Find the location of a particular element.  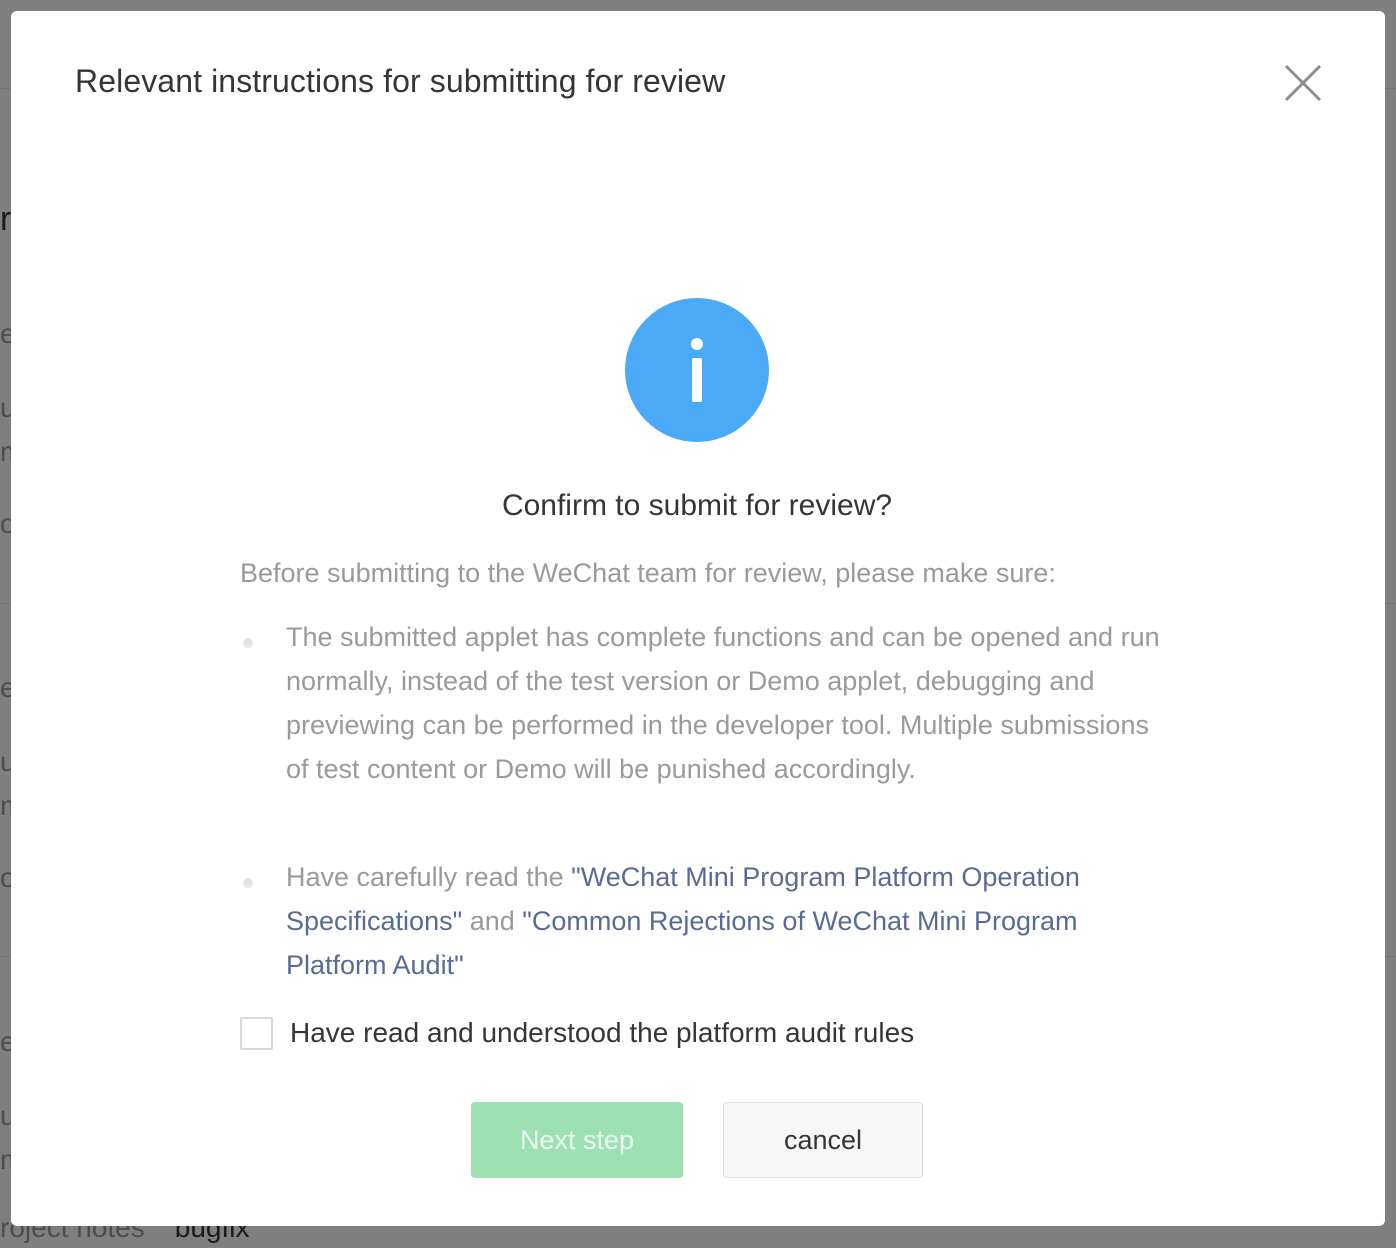

next-step-button: Next step is located at coordinates (577, 1140).